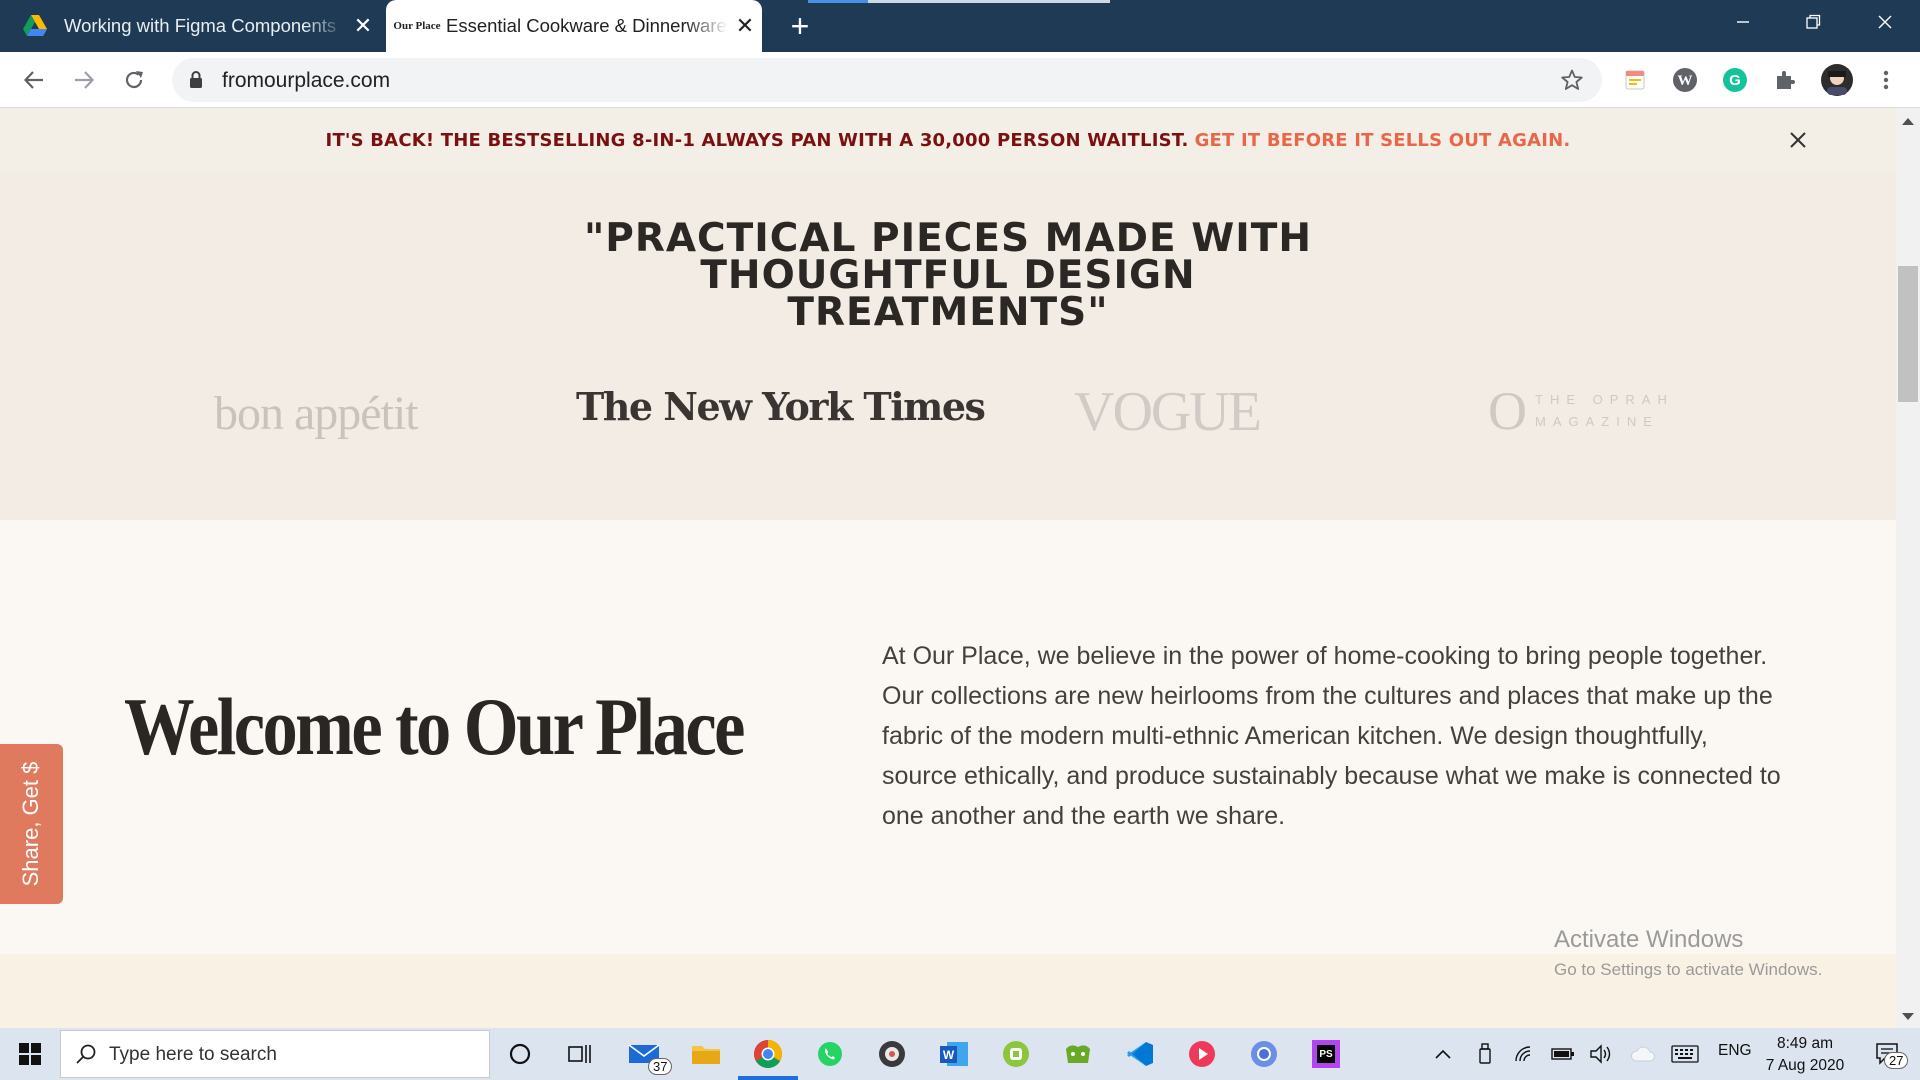  I want to click on battery-icon, so click(1563, 1054).